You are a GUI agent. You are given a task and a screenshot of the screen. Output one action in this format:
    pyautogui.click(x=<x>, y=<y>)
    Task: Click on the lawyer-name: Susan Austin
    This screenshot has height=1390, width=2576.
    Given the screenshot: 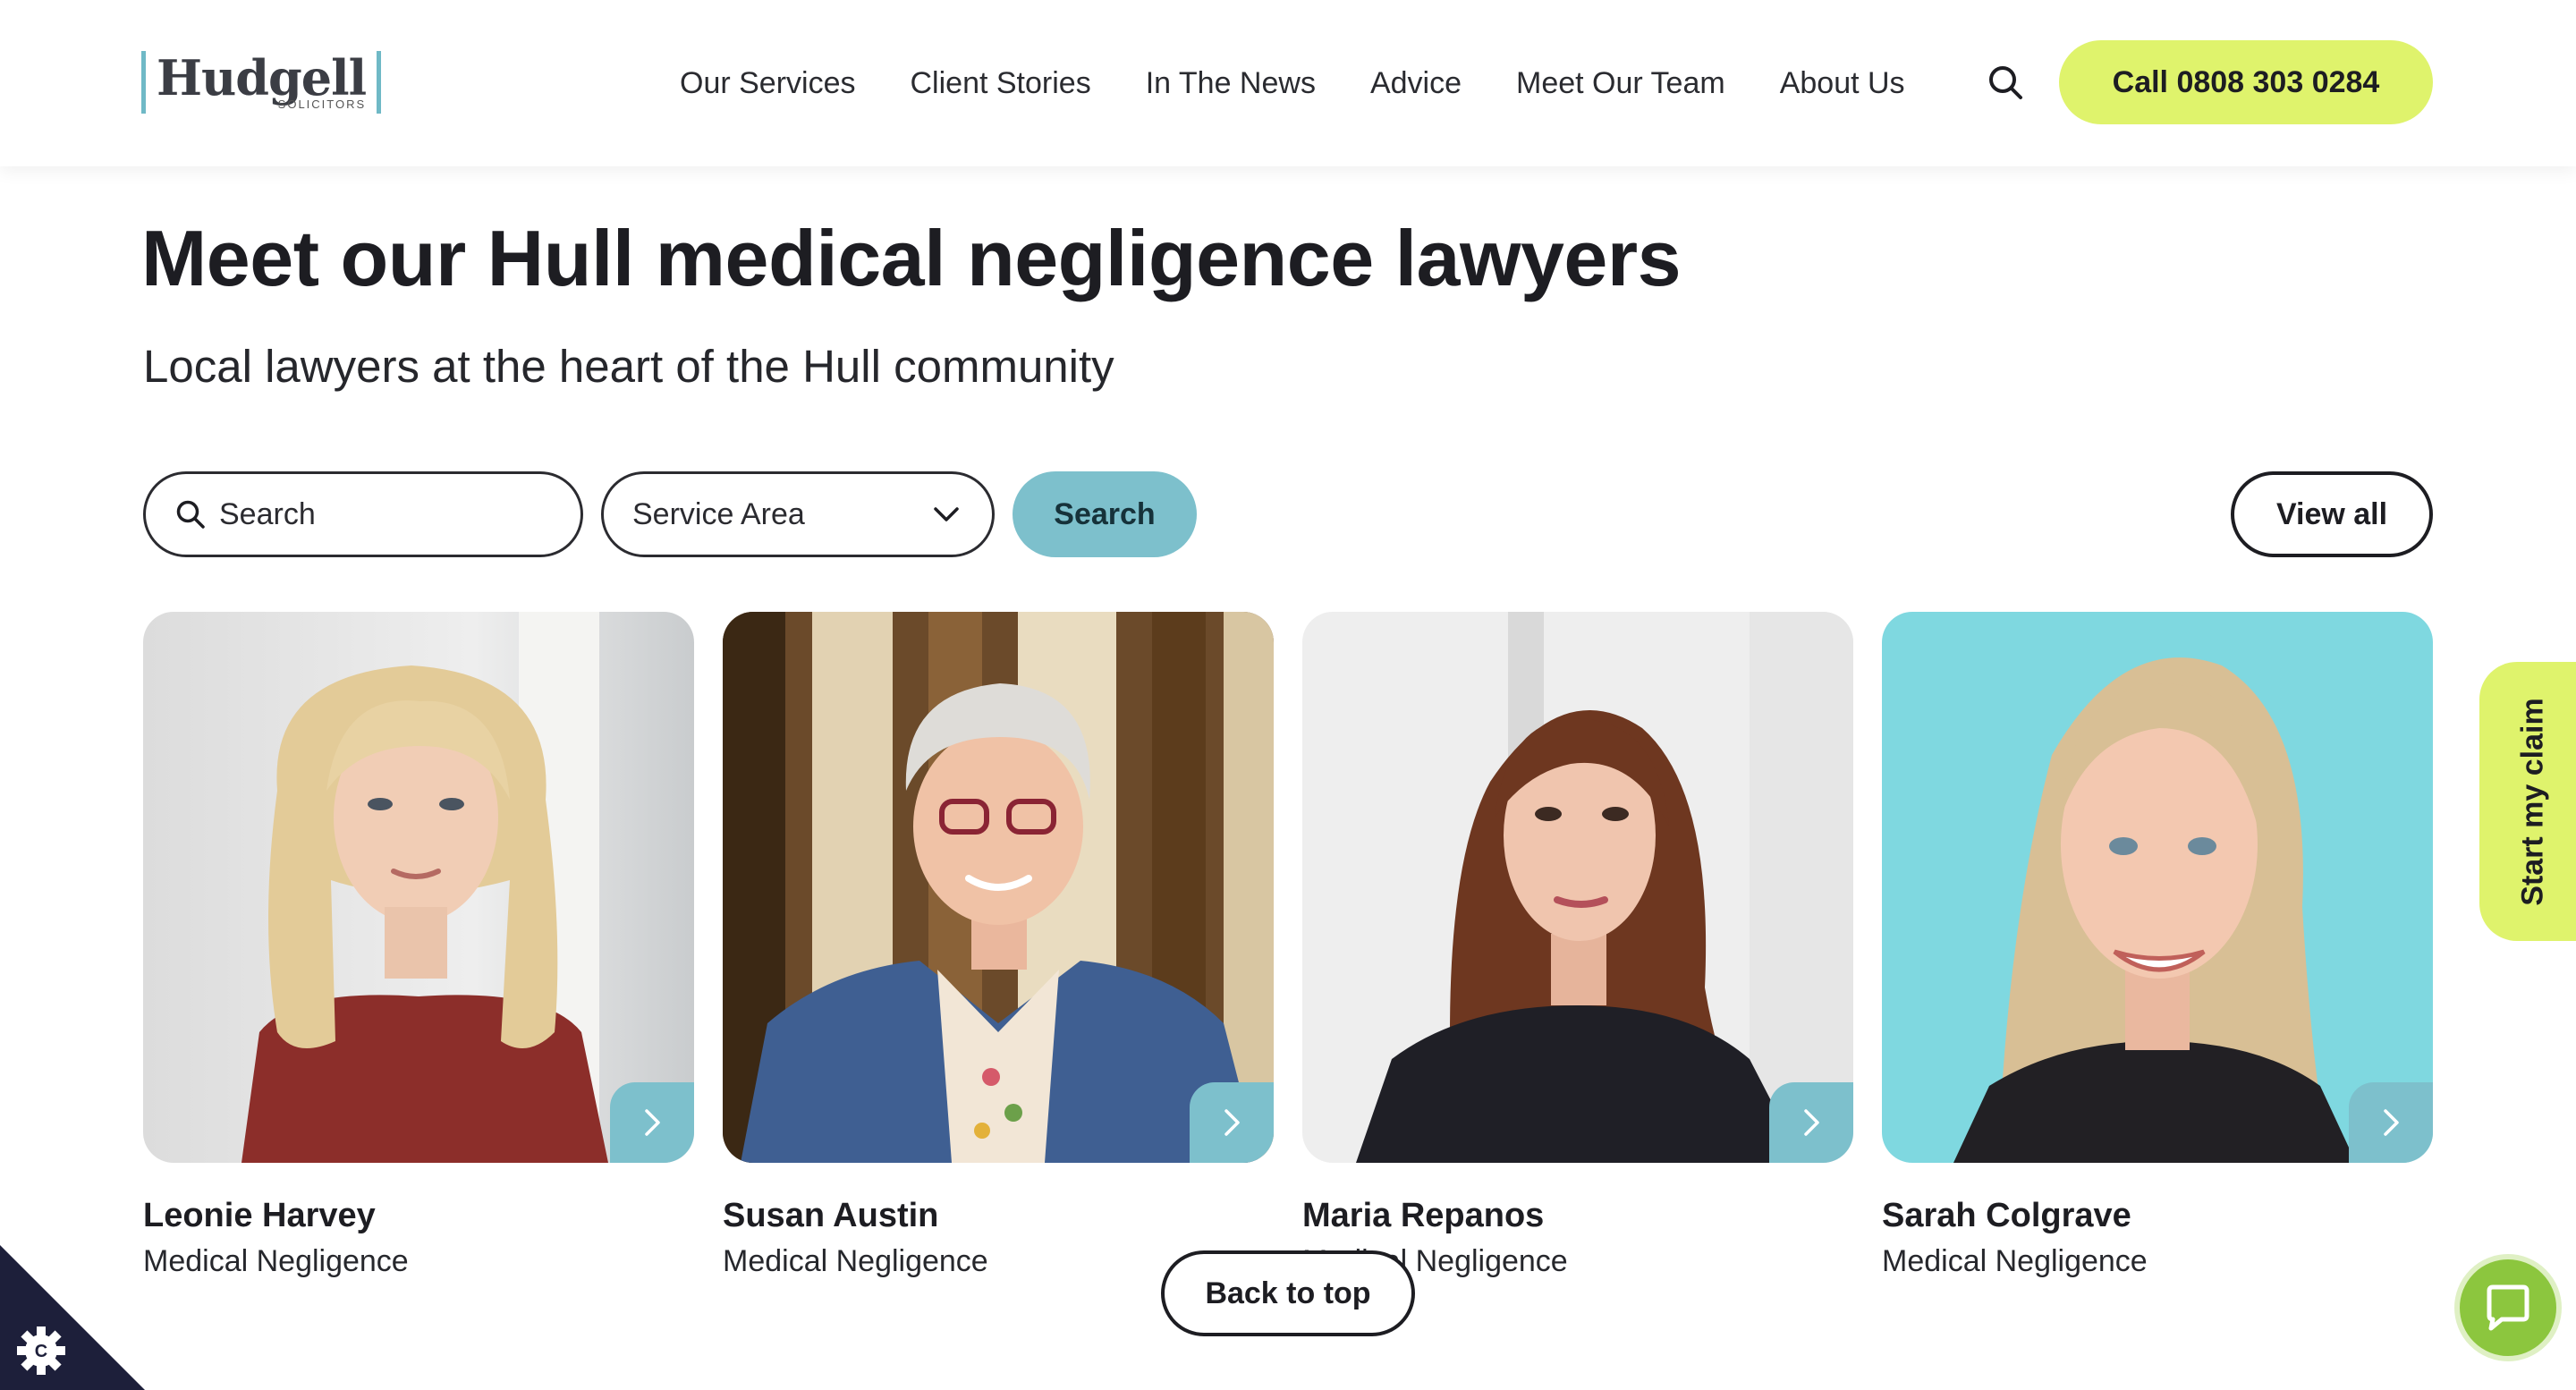 What is the action you would take?
    pyautogui.click(x=998, y=1216)
    